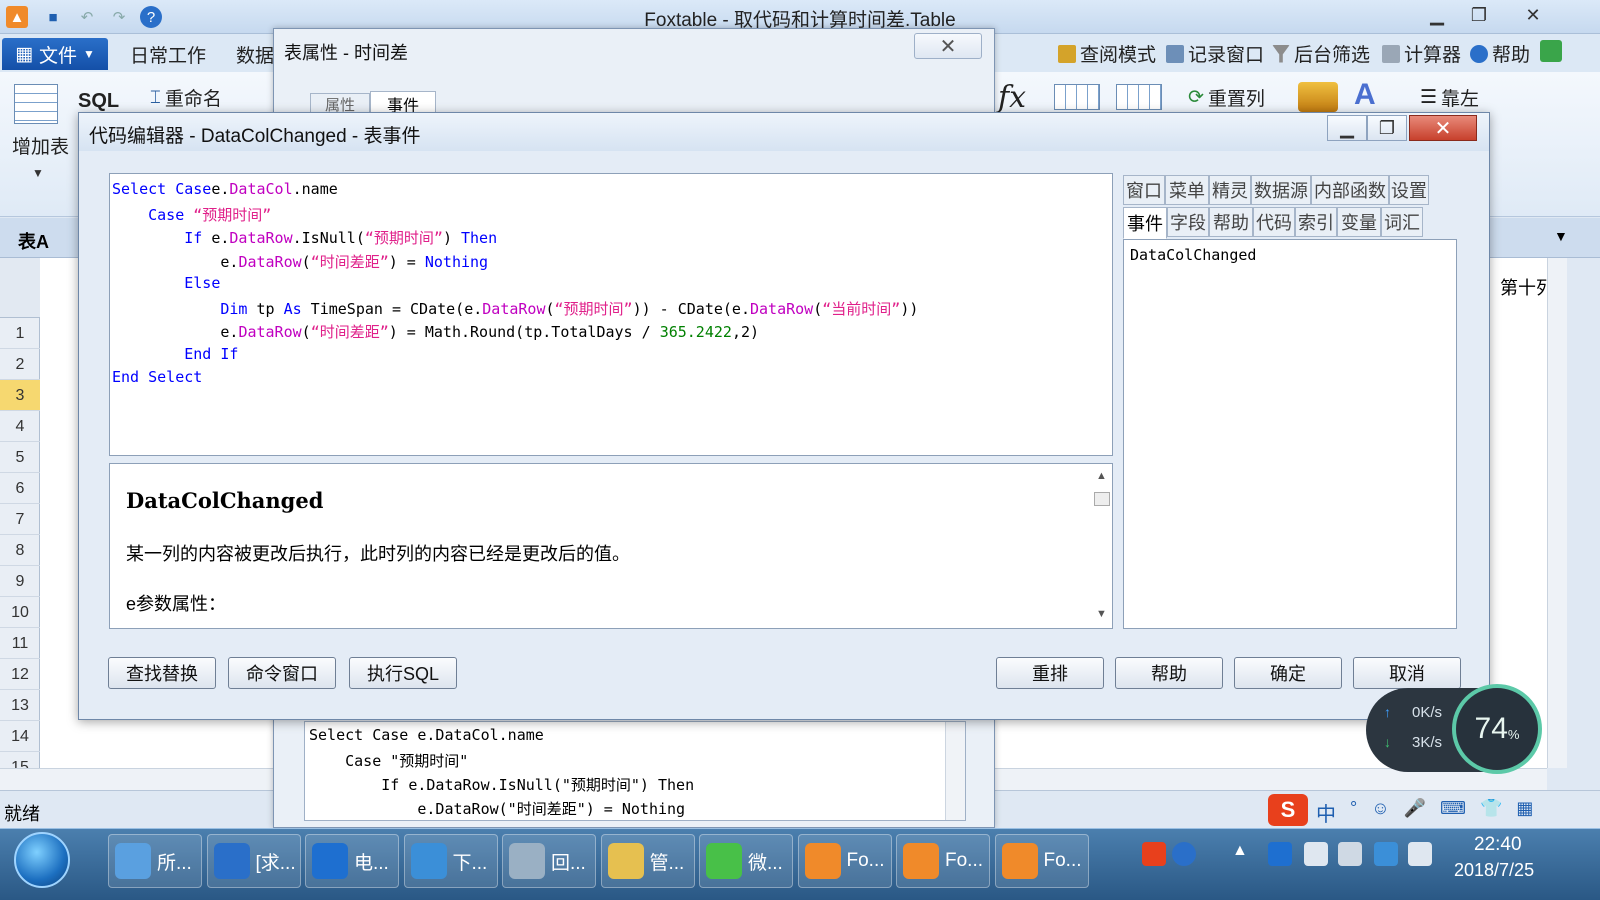 The height and width of the screenshot is (900, 1600). What do you see at coordinates (33, 241) in the screenshot?
I see `sheet-tab-a: 表A` at bounding box center [33, 241].